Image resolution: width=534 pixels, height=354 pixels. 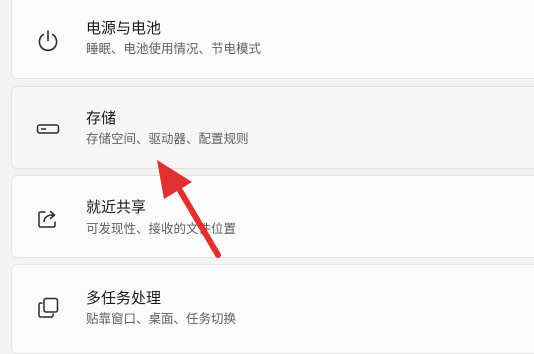 I want to click on share-icon, so click(x=48, y=218).